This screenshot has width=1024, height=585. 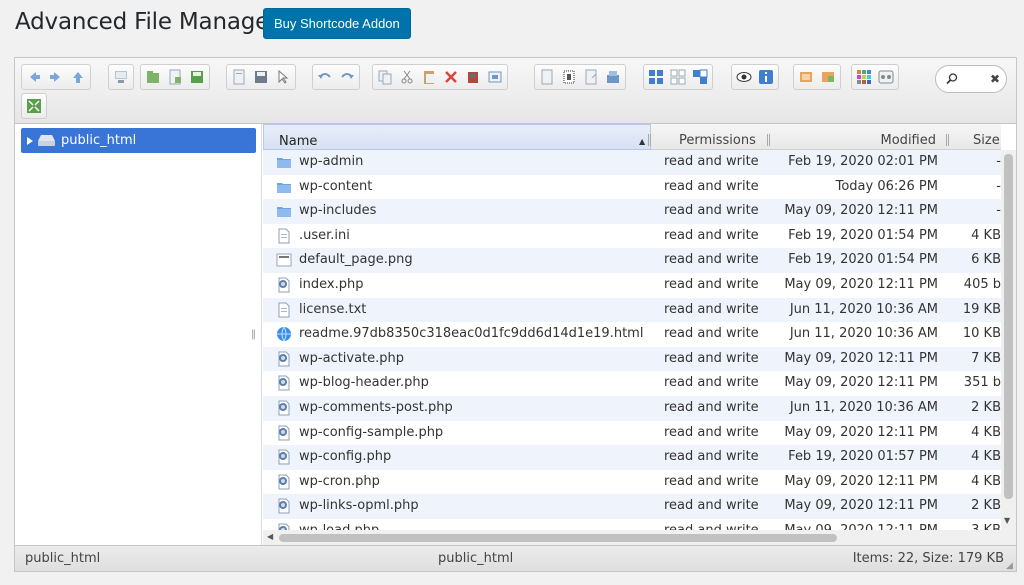 What do you see at coordinates (1008, 326) in the screenshot?
I see `vertical-scroll-thumb` at bounding box center [1008, 326].